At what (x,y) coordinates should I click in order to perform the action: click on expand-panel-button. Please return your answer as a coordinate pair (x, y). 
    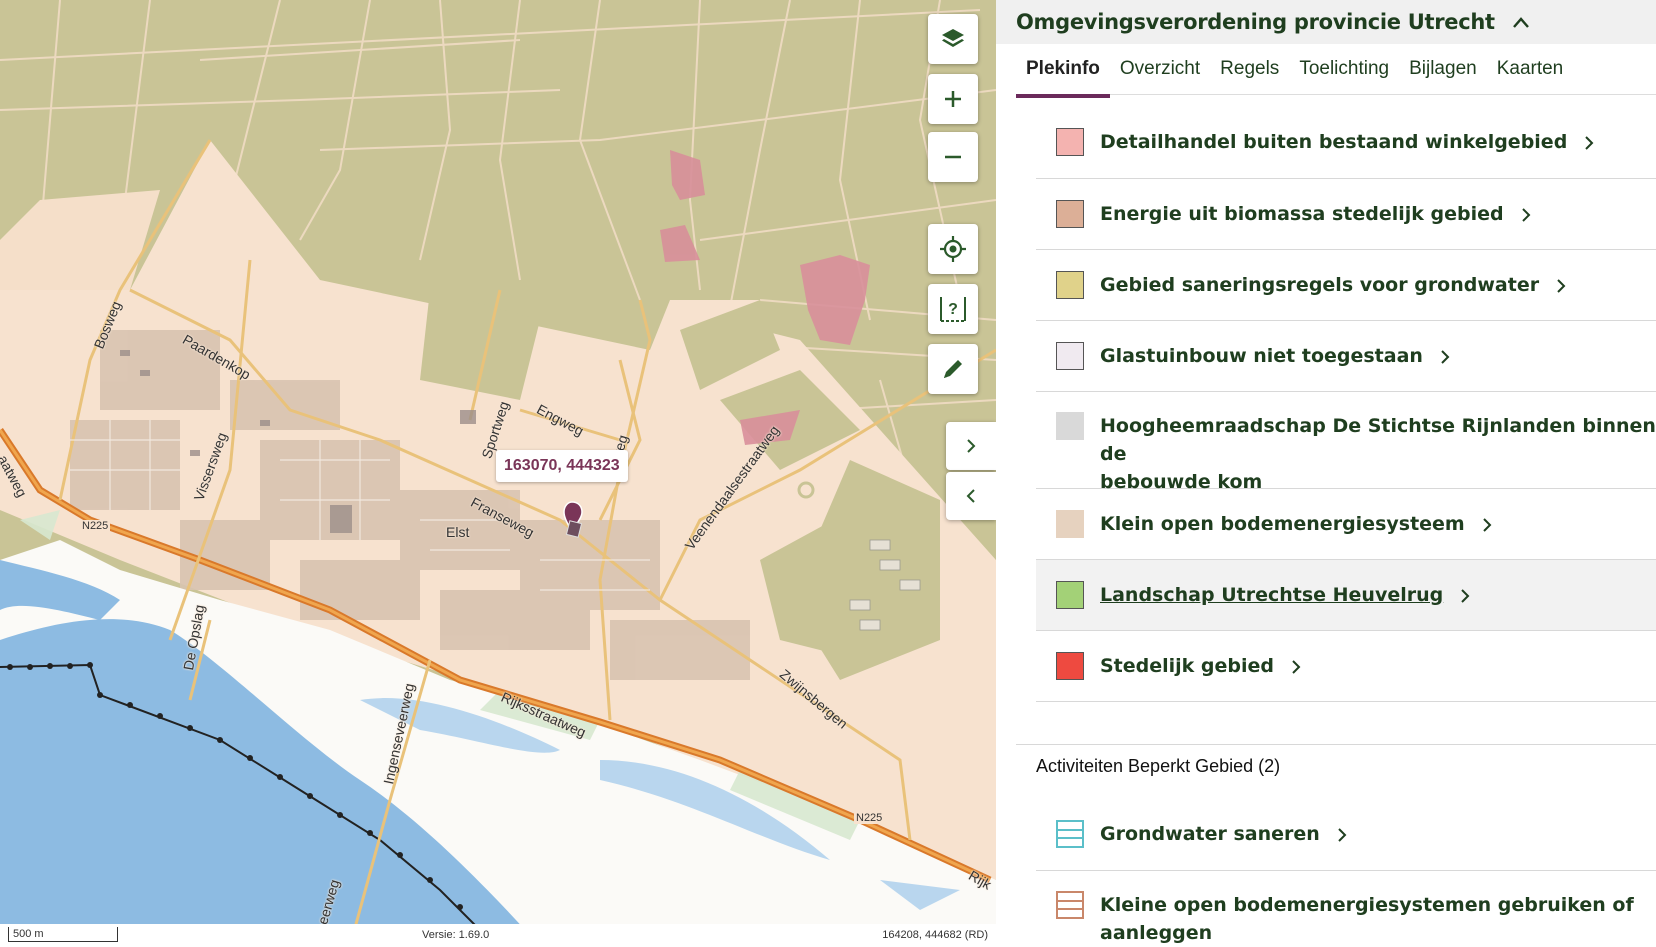
    Looking at the image, I should click on (971, 446).